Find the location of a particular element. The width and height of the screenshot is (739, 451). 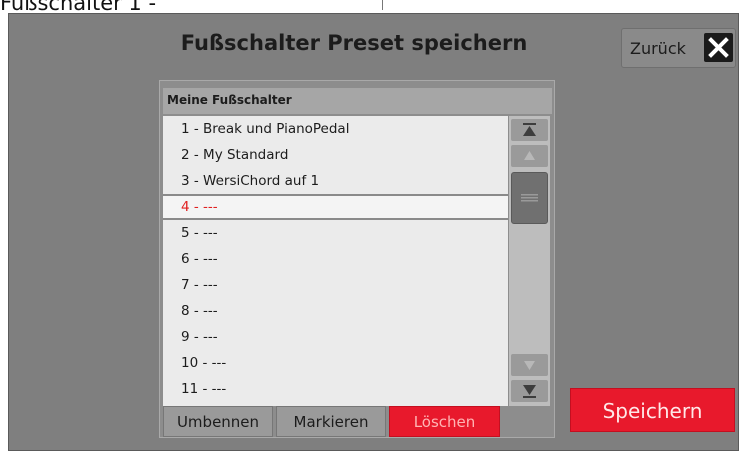

list-action-bar: Umbennen Markieren Löschen is located at coordinates (335, 422).